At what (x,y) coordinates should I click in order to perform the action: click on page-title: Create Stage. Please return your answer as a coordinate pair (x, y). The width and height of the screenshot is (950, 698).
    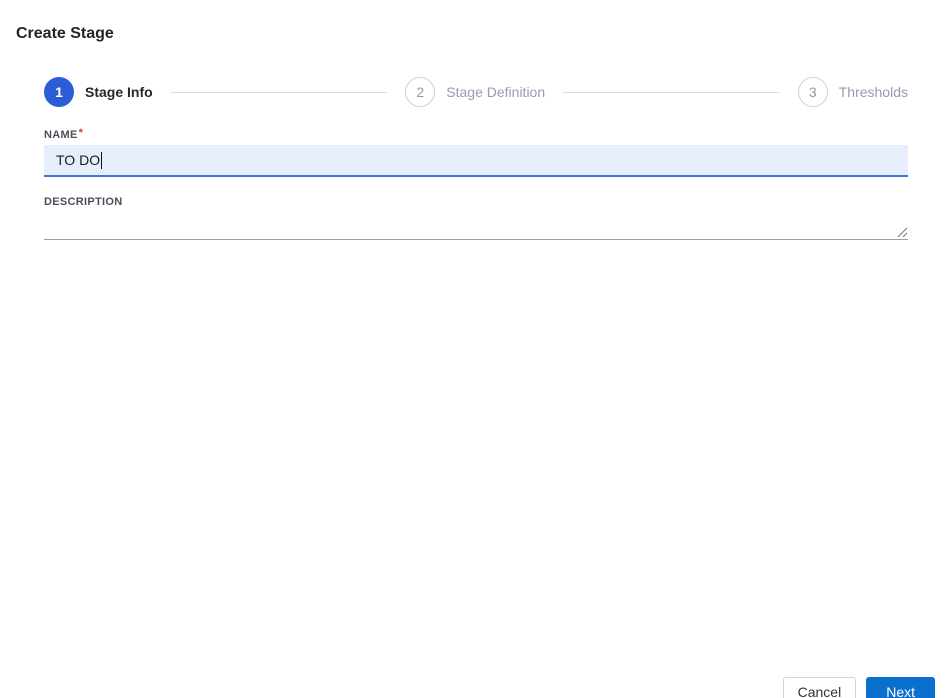
    Looking at the image, I should click on (65, 33).